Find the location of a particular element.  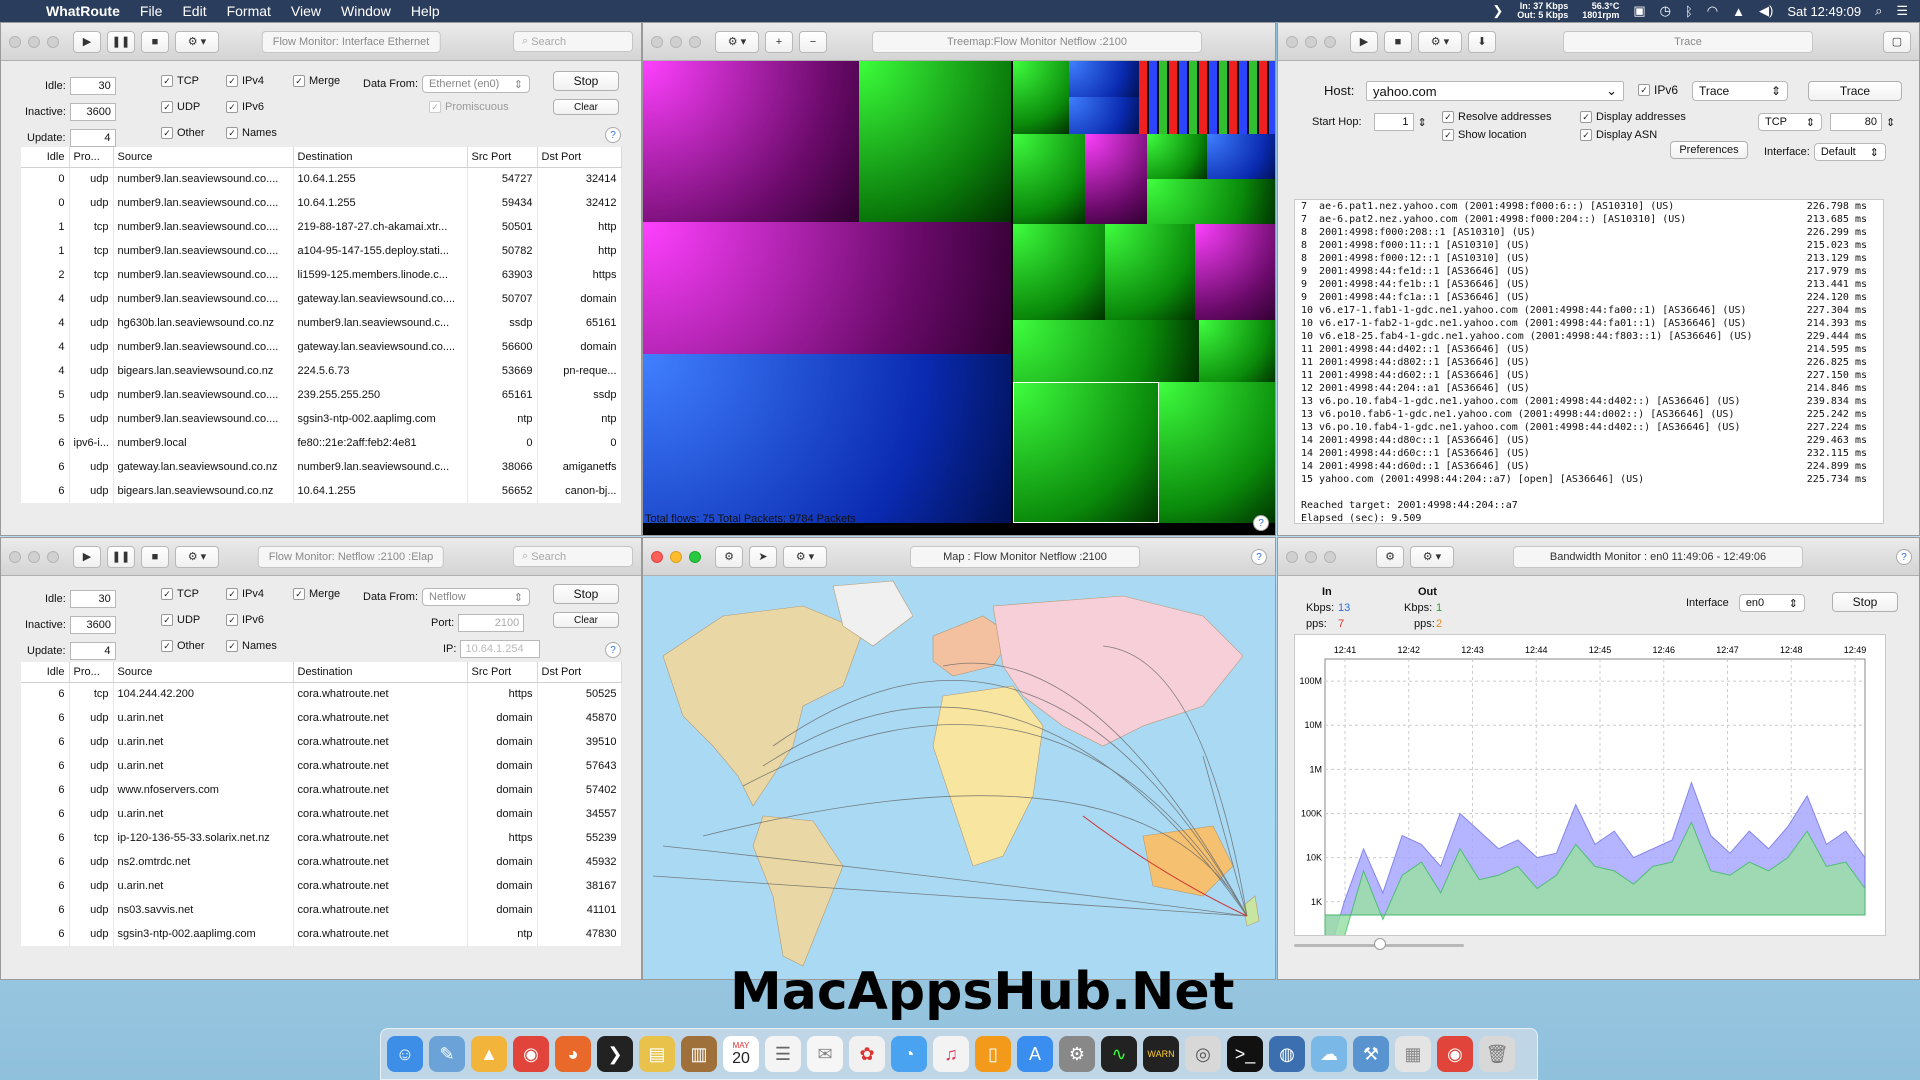

volume-icon: ◀) is located at coordinates (1766, 11).